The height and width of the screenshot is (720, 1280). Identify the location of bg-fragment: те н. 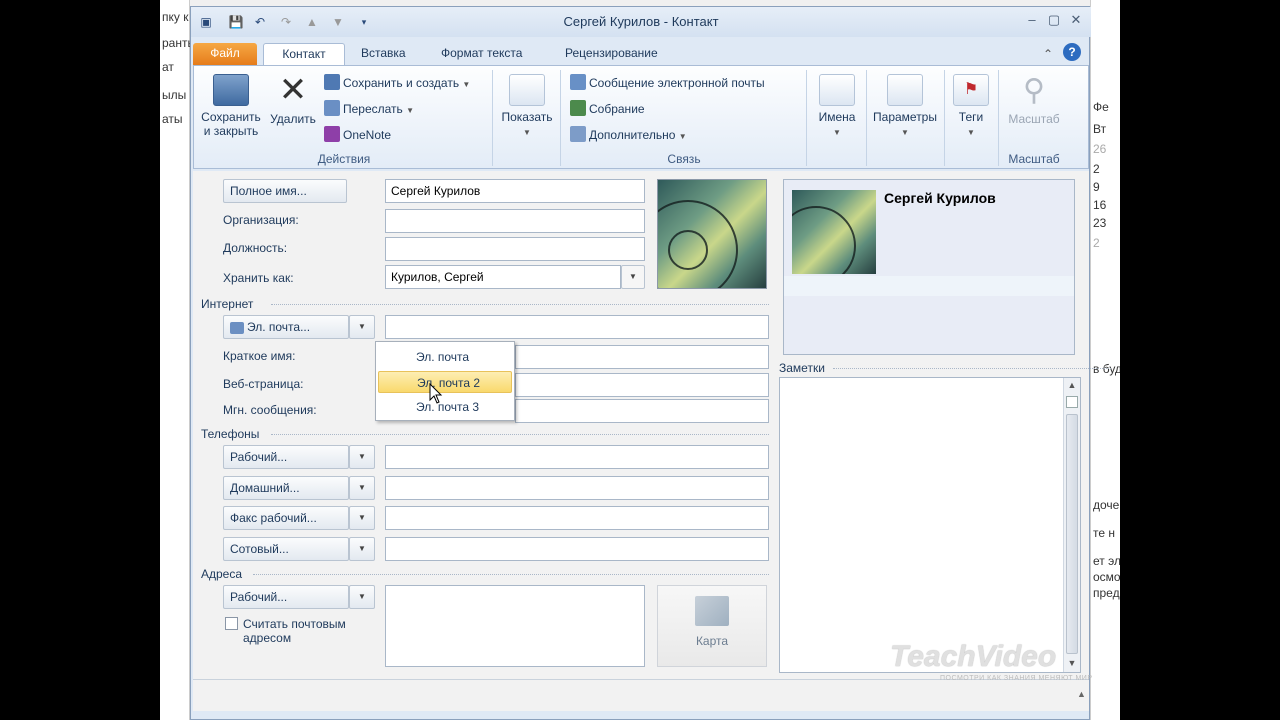
(1104, 533).